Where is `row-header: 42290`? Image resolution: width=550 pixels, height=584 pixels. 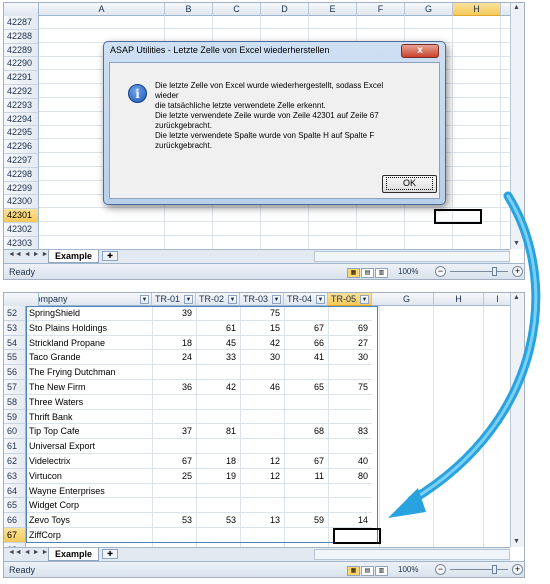
row-header: 42290 is located at coordinates (21, 64).